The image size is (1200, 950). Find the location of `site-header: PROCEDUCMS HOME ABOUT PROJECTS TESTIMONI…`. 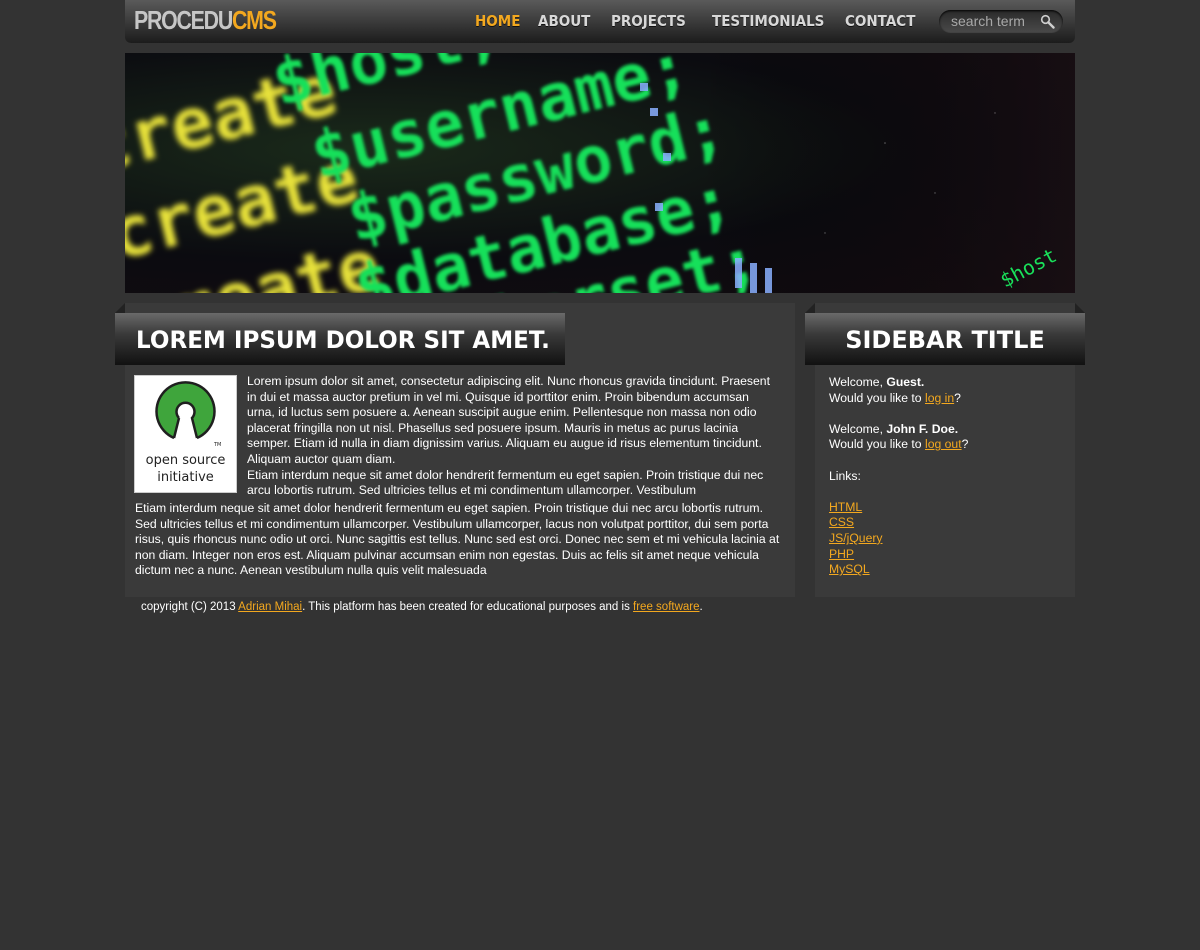

site-header: PROCEDUCMS HOME ABOUT PROJECTS TESTIMONI… is located at coordinates (600, 21).